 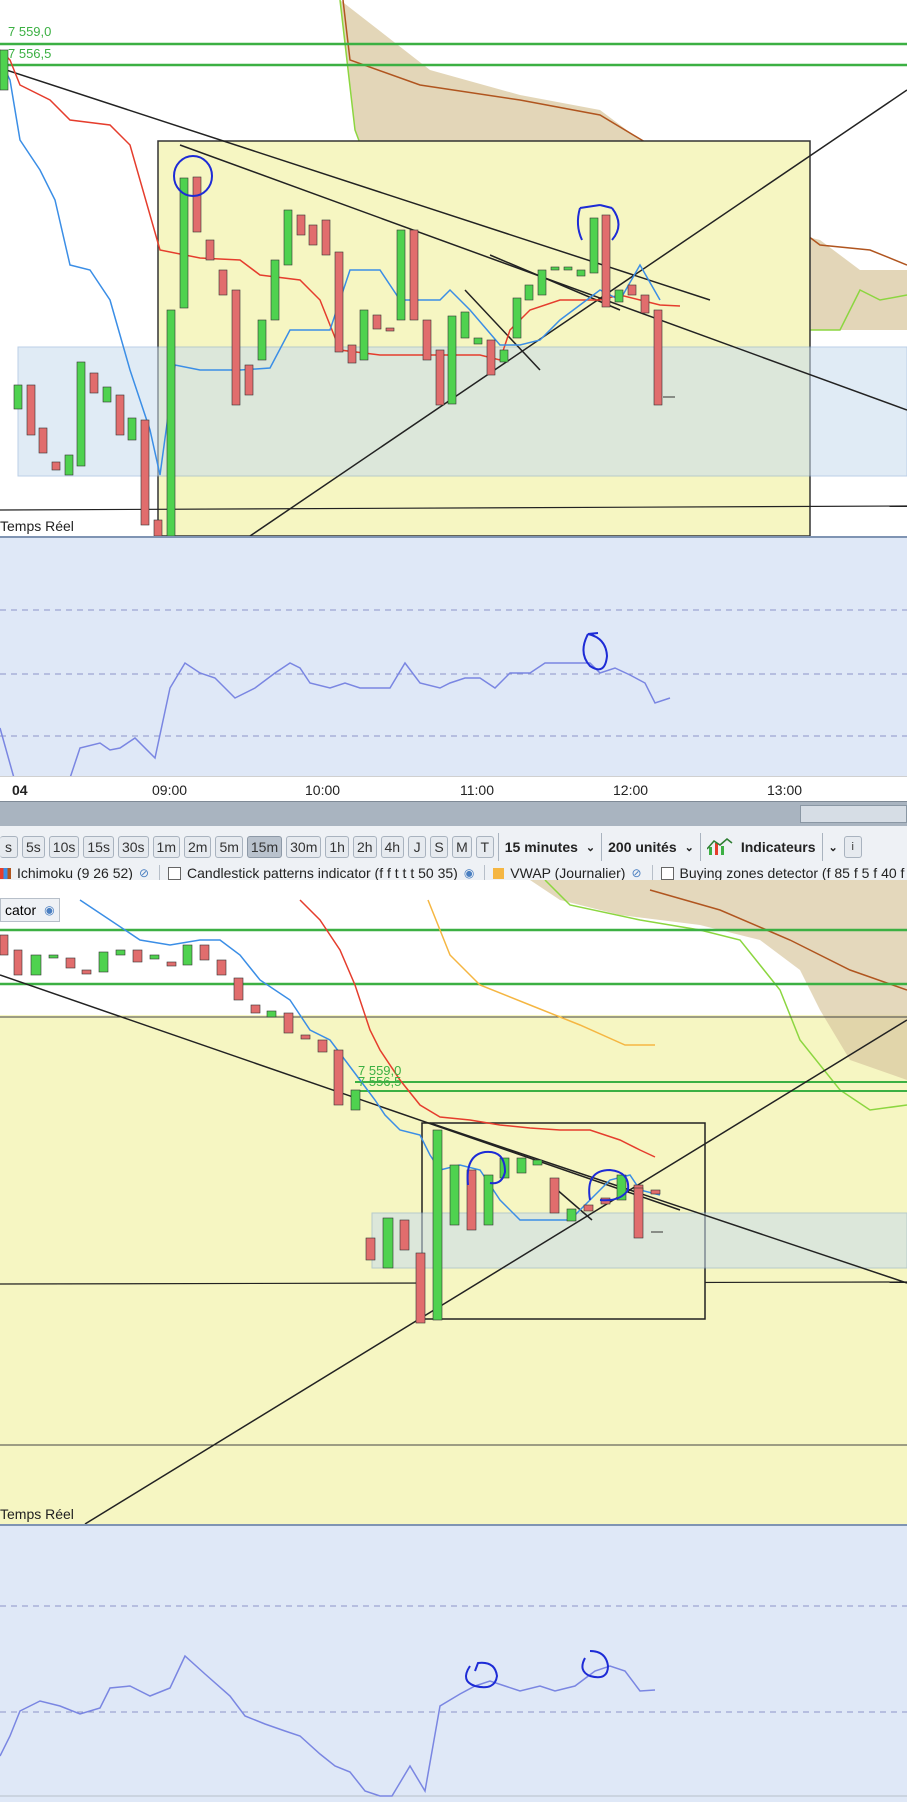 I want to click on timeframe-button: 15s, so click(x=98, y=847).